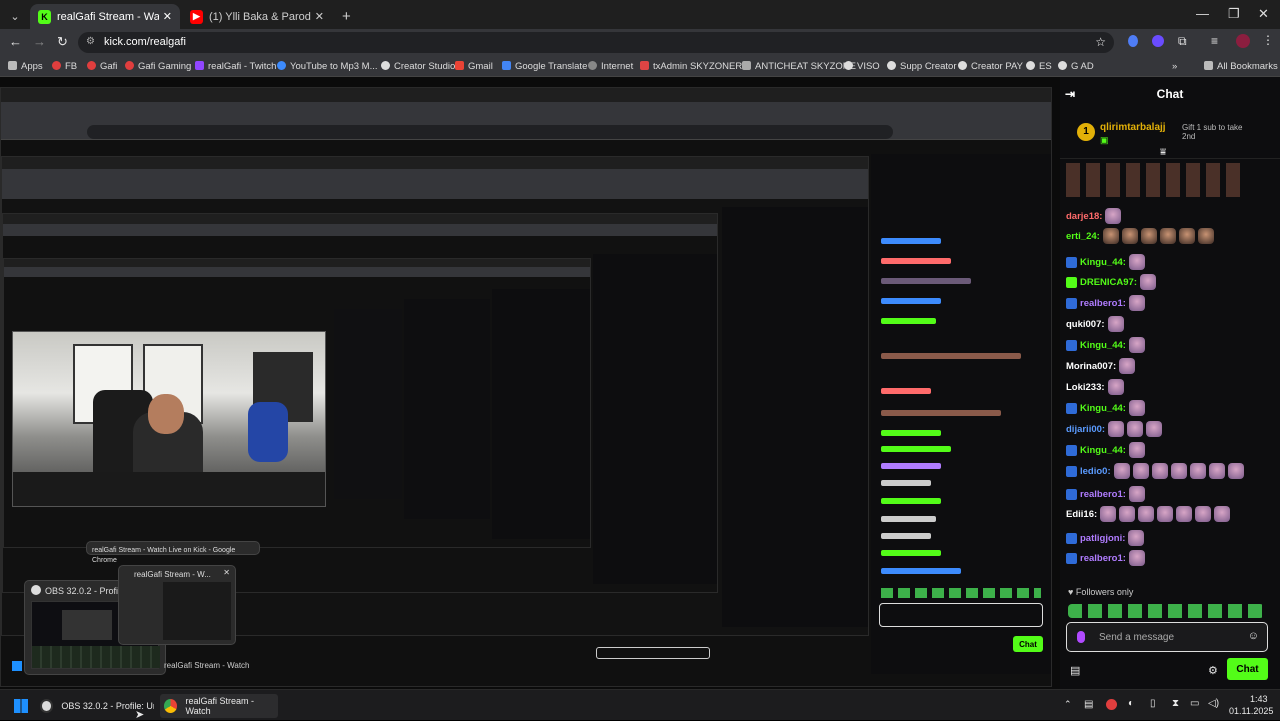 This screenshot has height=721, width=1280. What do you see at coordinates (15, 16) in the screenshot?
I see `tab-search-button: ⌄` at bounding box center [15, 16].